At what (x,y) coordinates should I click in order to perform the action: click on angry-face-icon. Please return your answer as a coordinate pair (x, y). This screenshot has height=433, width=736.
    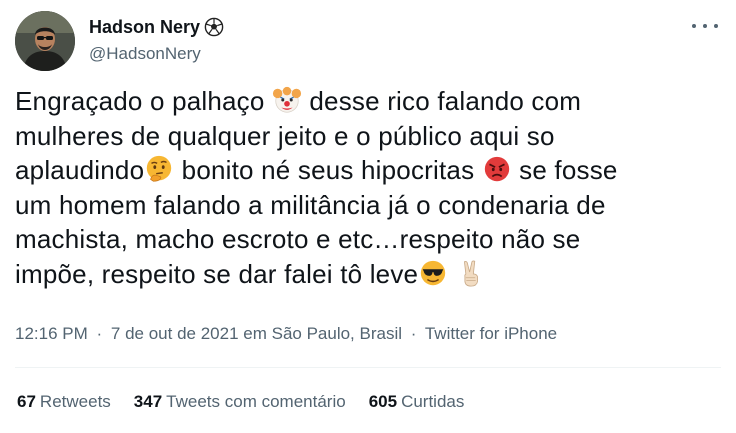
    Looking at the image, I should click on (497, 169).